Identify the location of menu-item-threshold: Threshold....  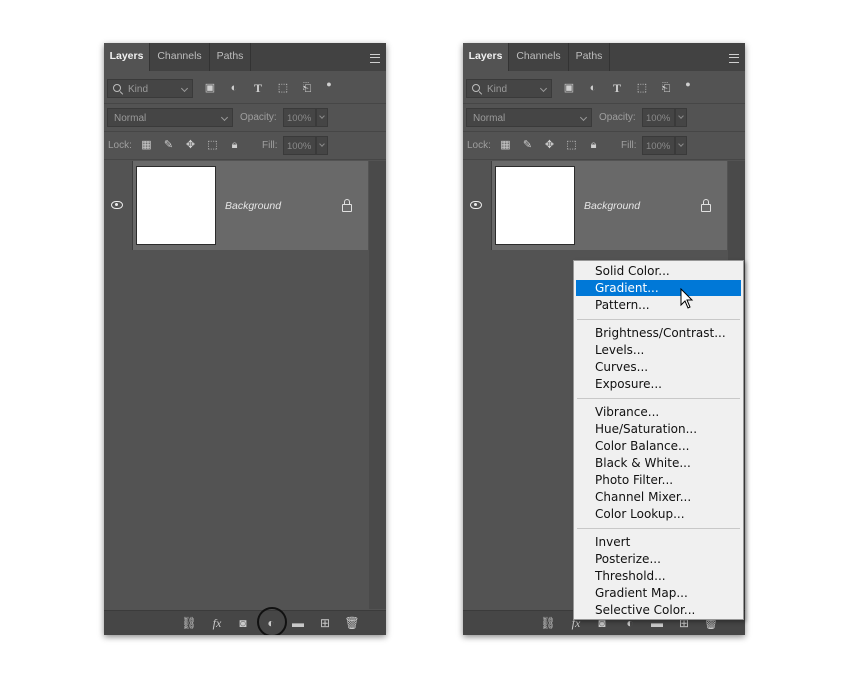
(658, 576).